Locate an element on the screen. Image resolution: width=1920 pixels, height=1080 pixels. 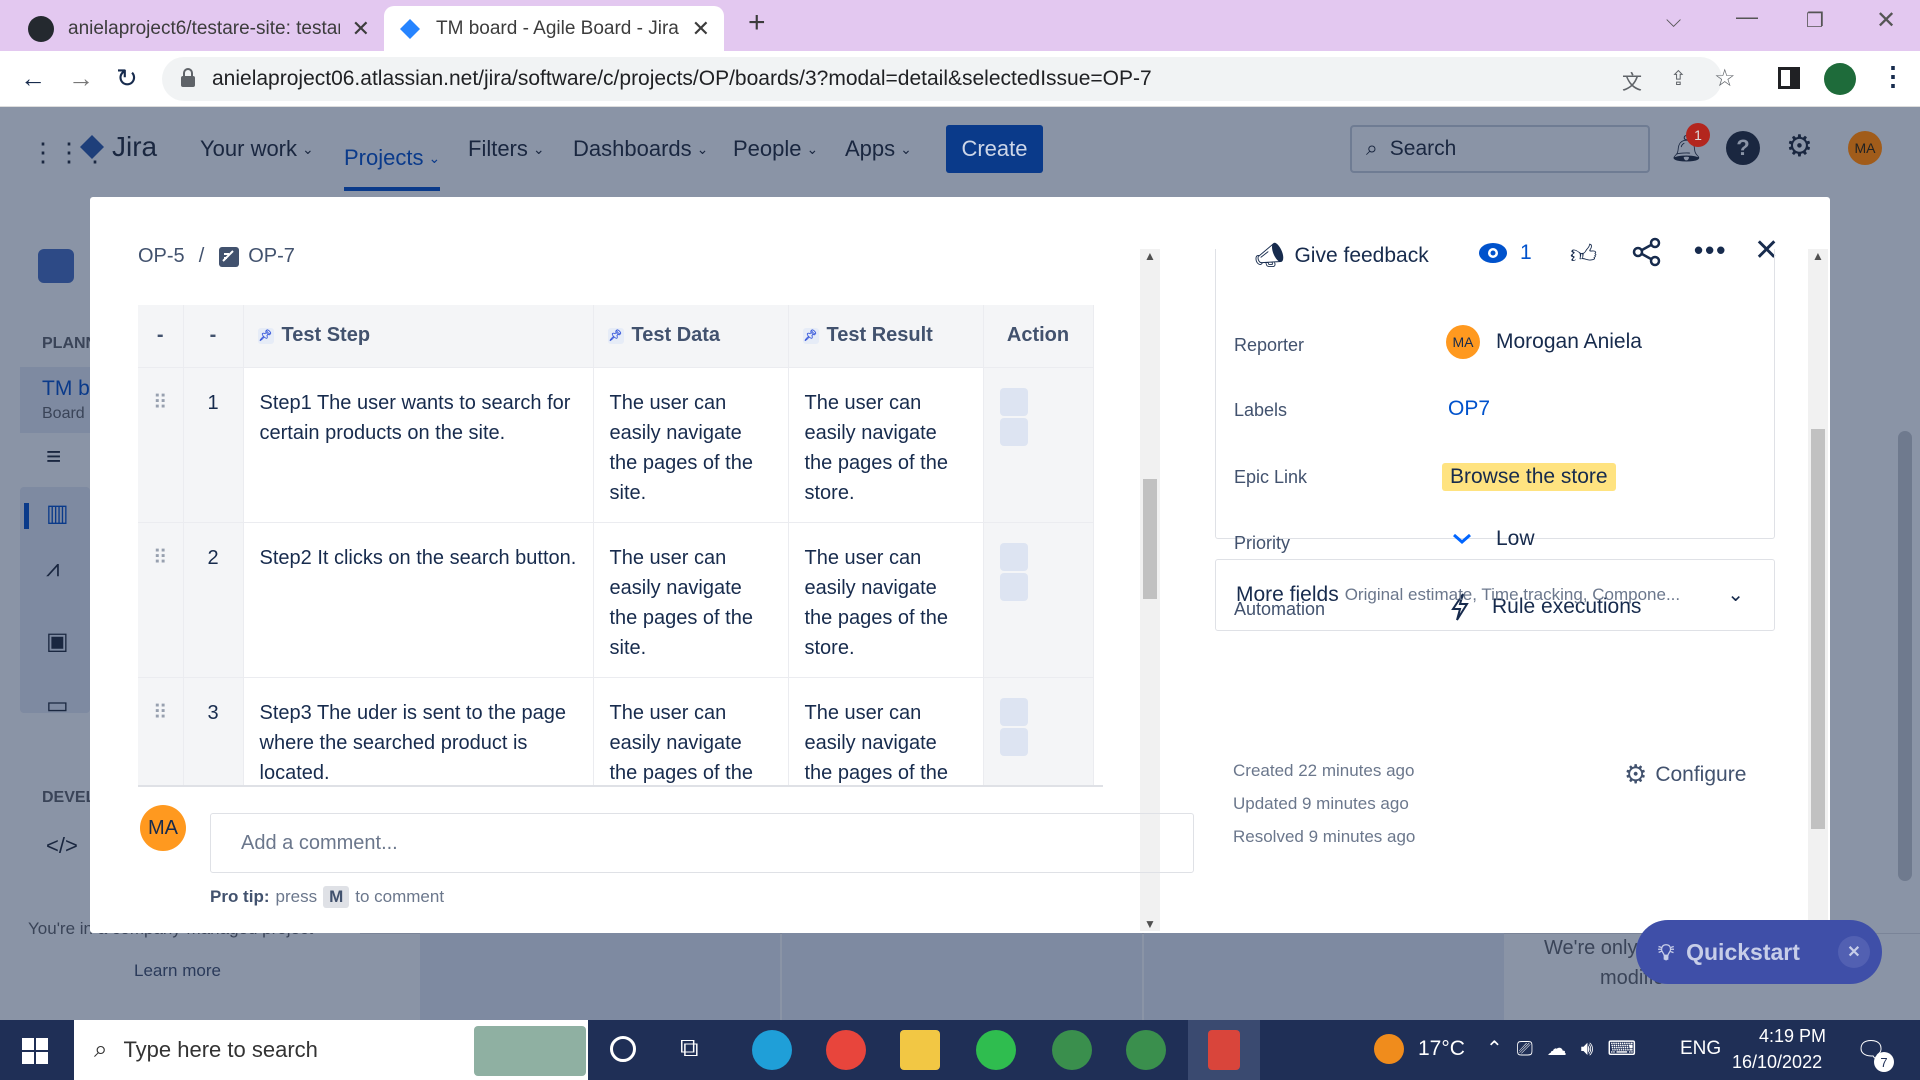
reload-icon: ↻ is located at coordinates (127, 78).